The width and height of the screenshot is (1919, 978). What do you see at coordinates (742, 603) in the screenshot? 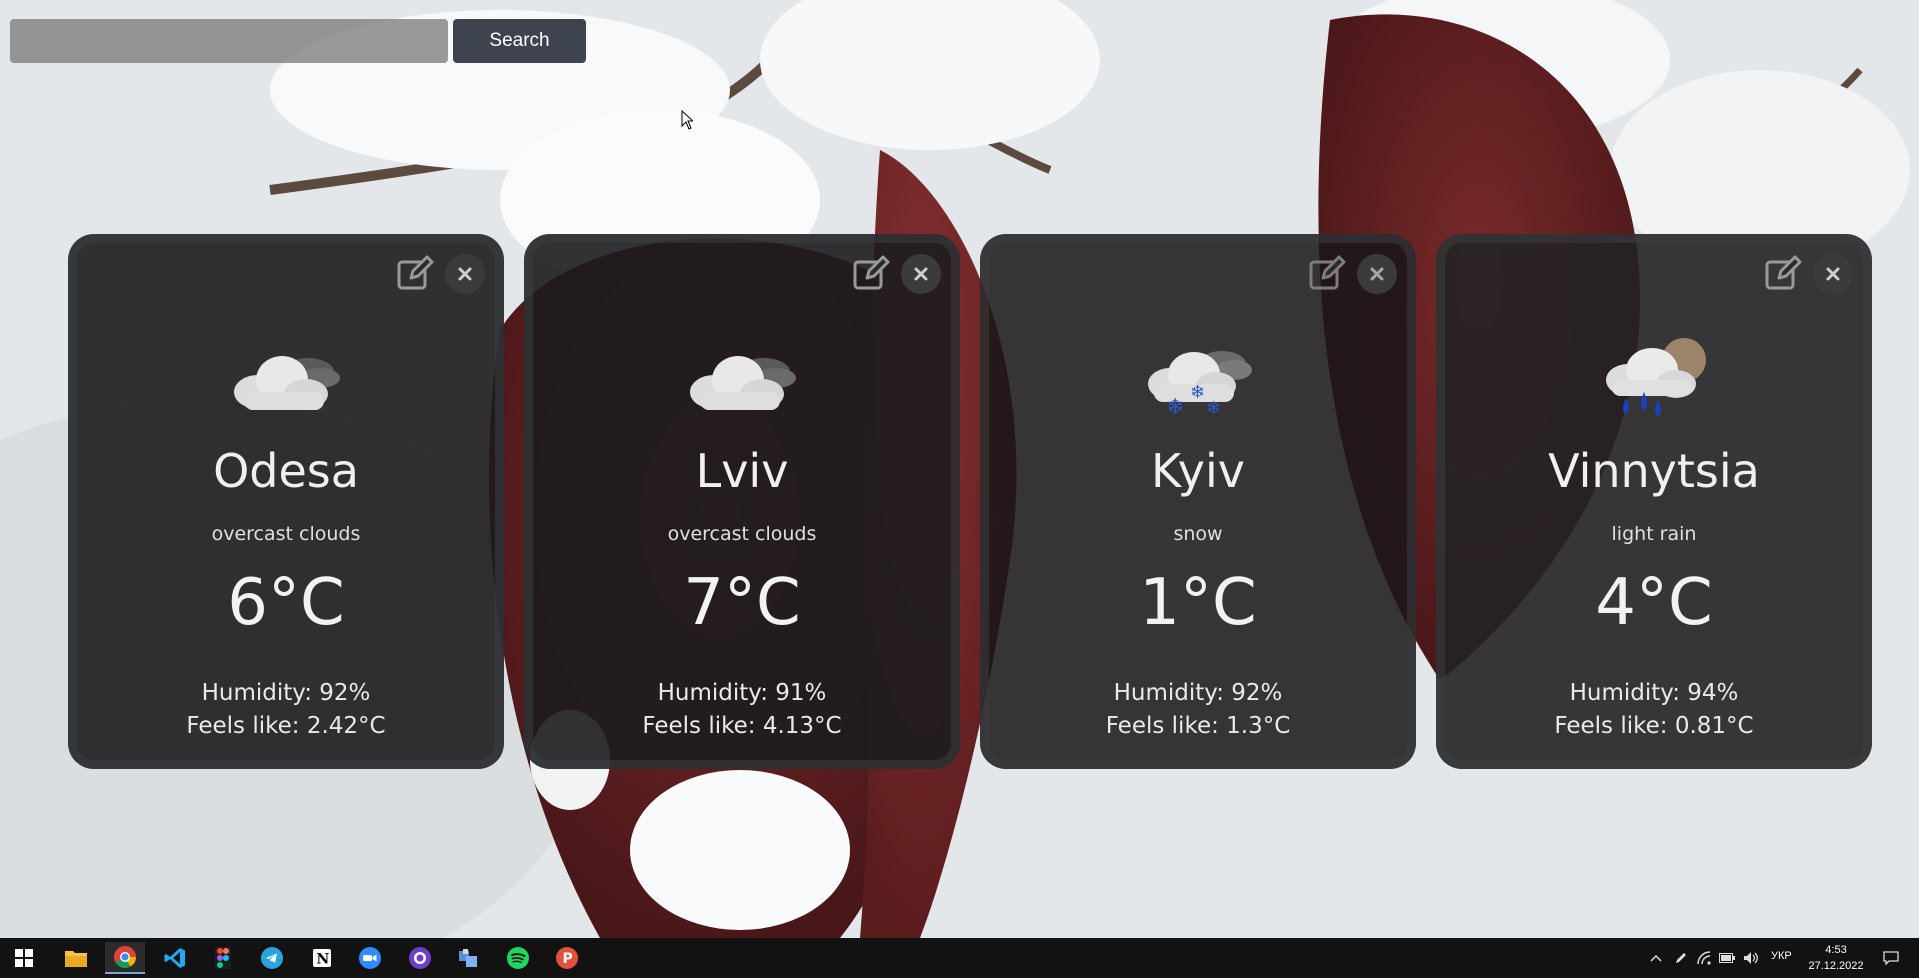
I see `temperature: 7°C` at bounding box center [742, 603].